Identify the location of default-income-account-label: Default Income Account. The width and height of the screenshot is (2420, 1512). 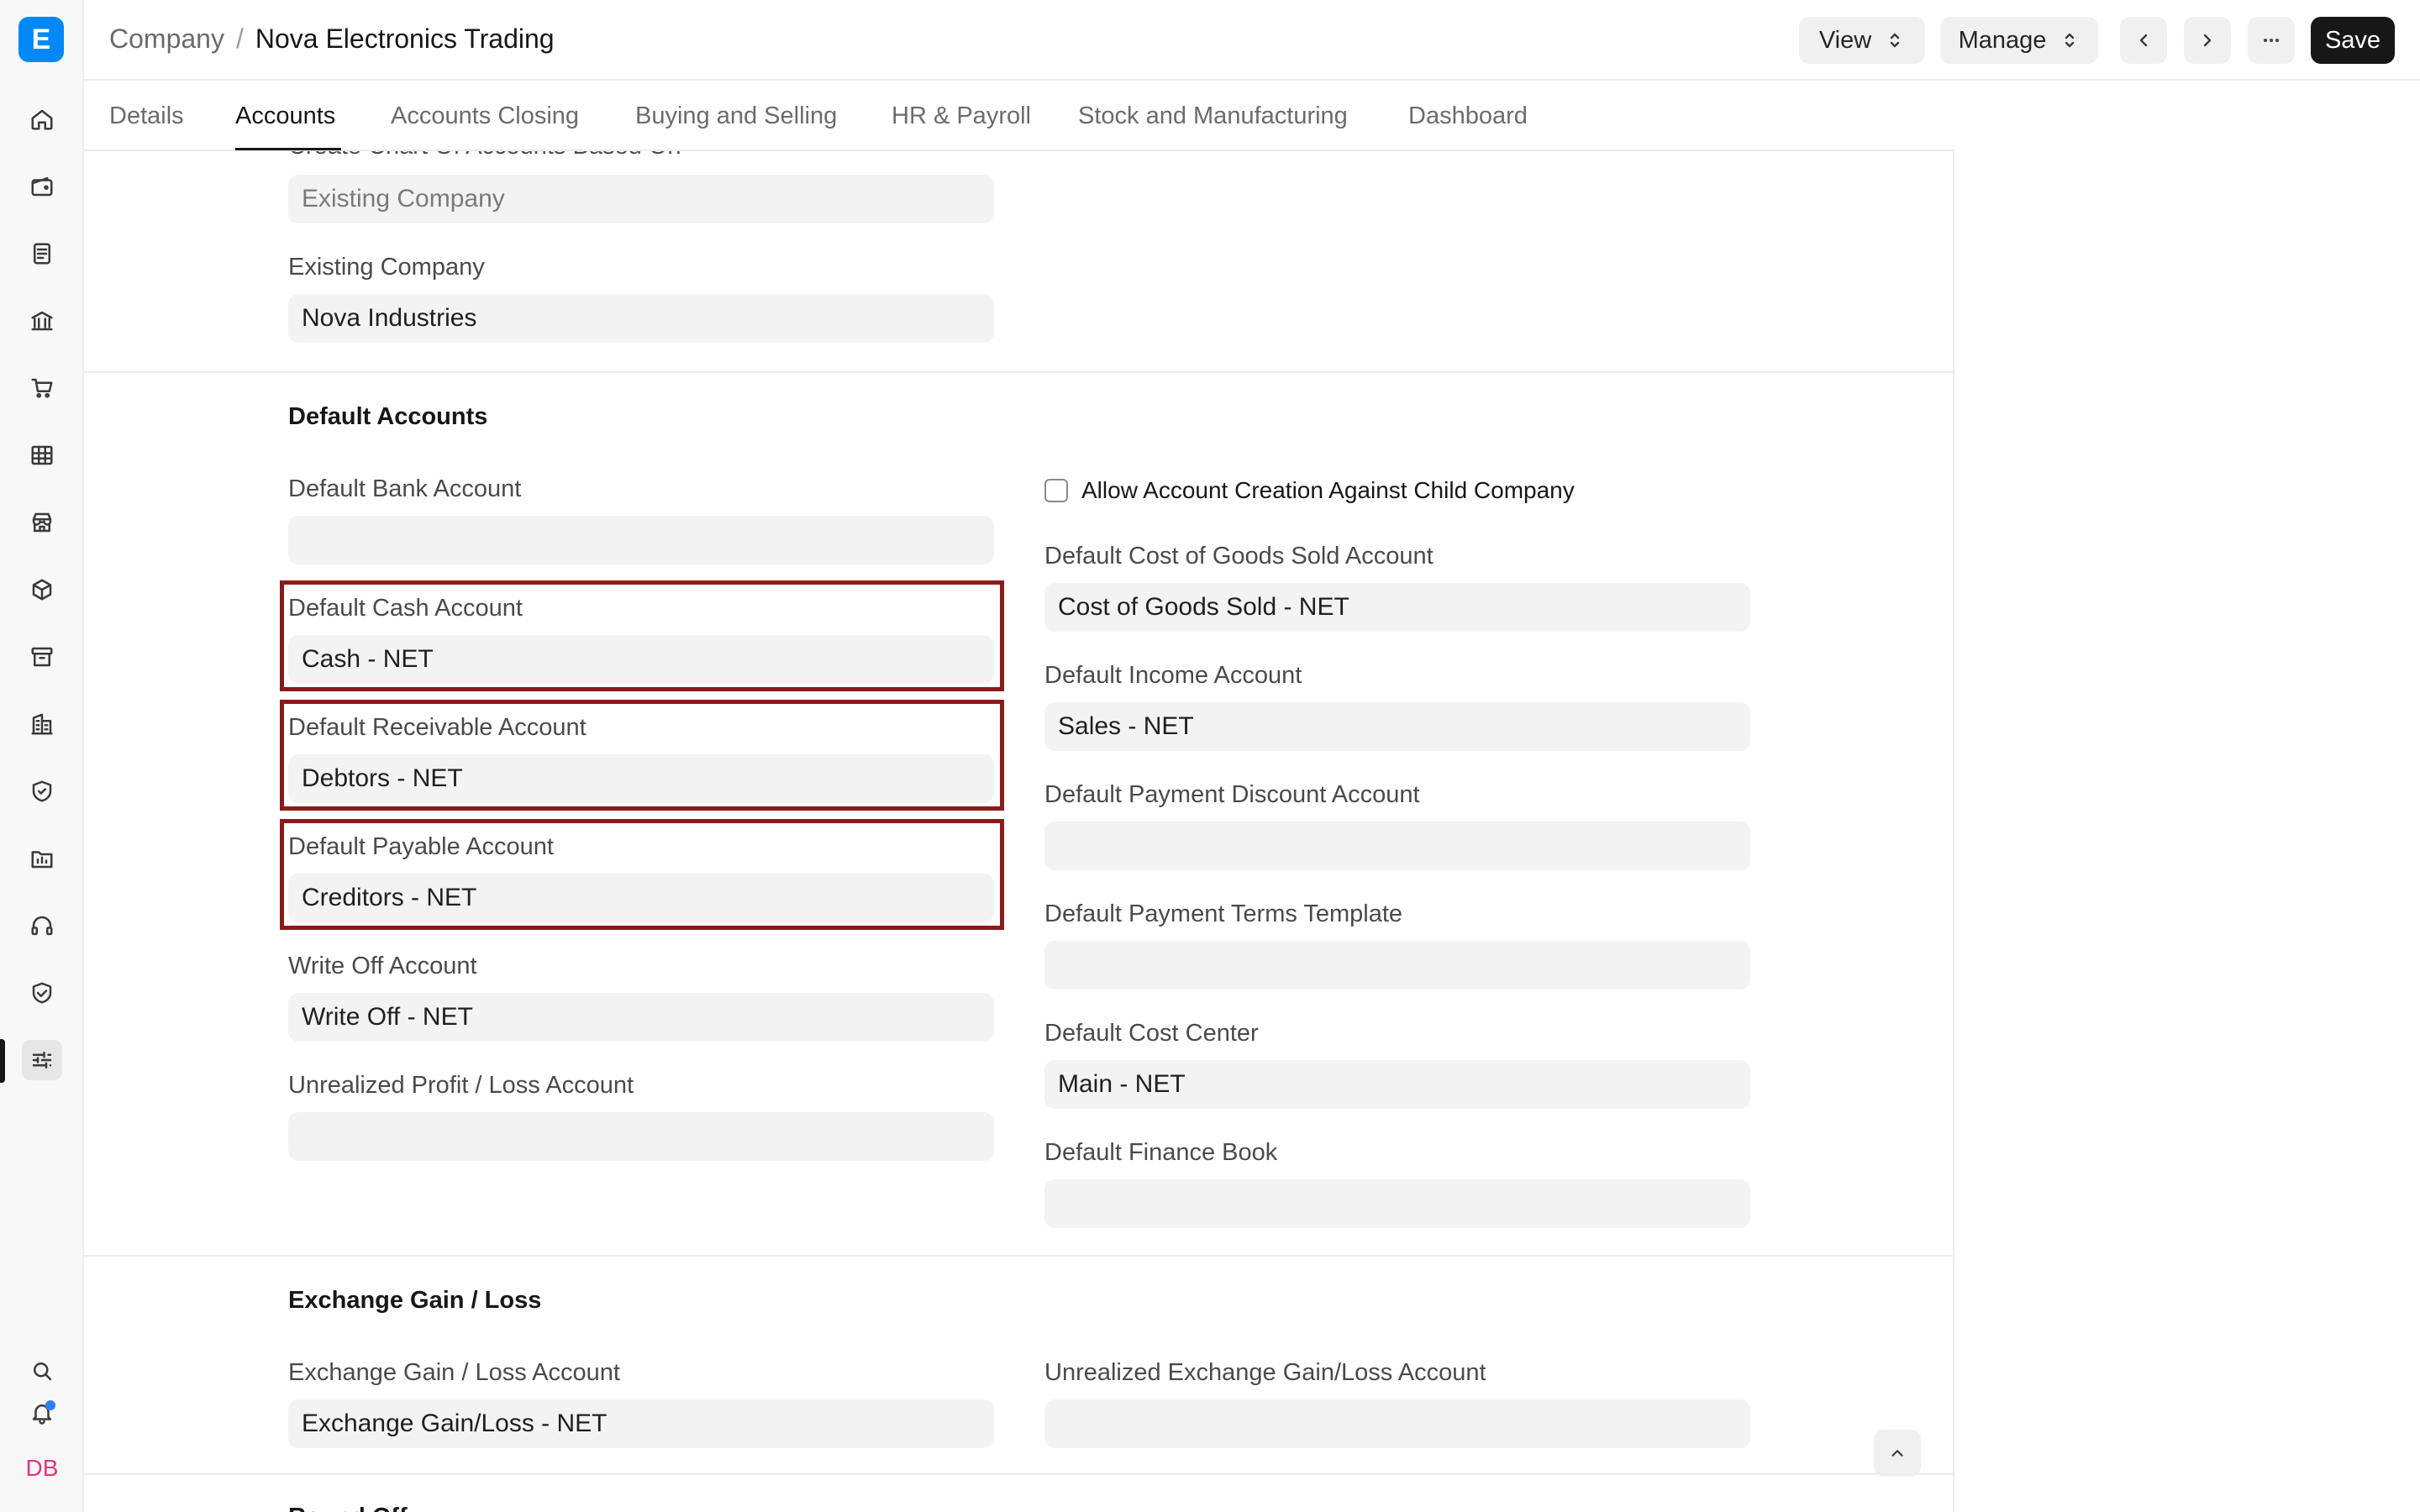
(1173, 675).